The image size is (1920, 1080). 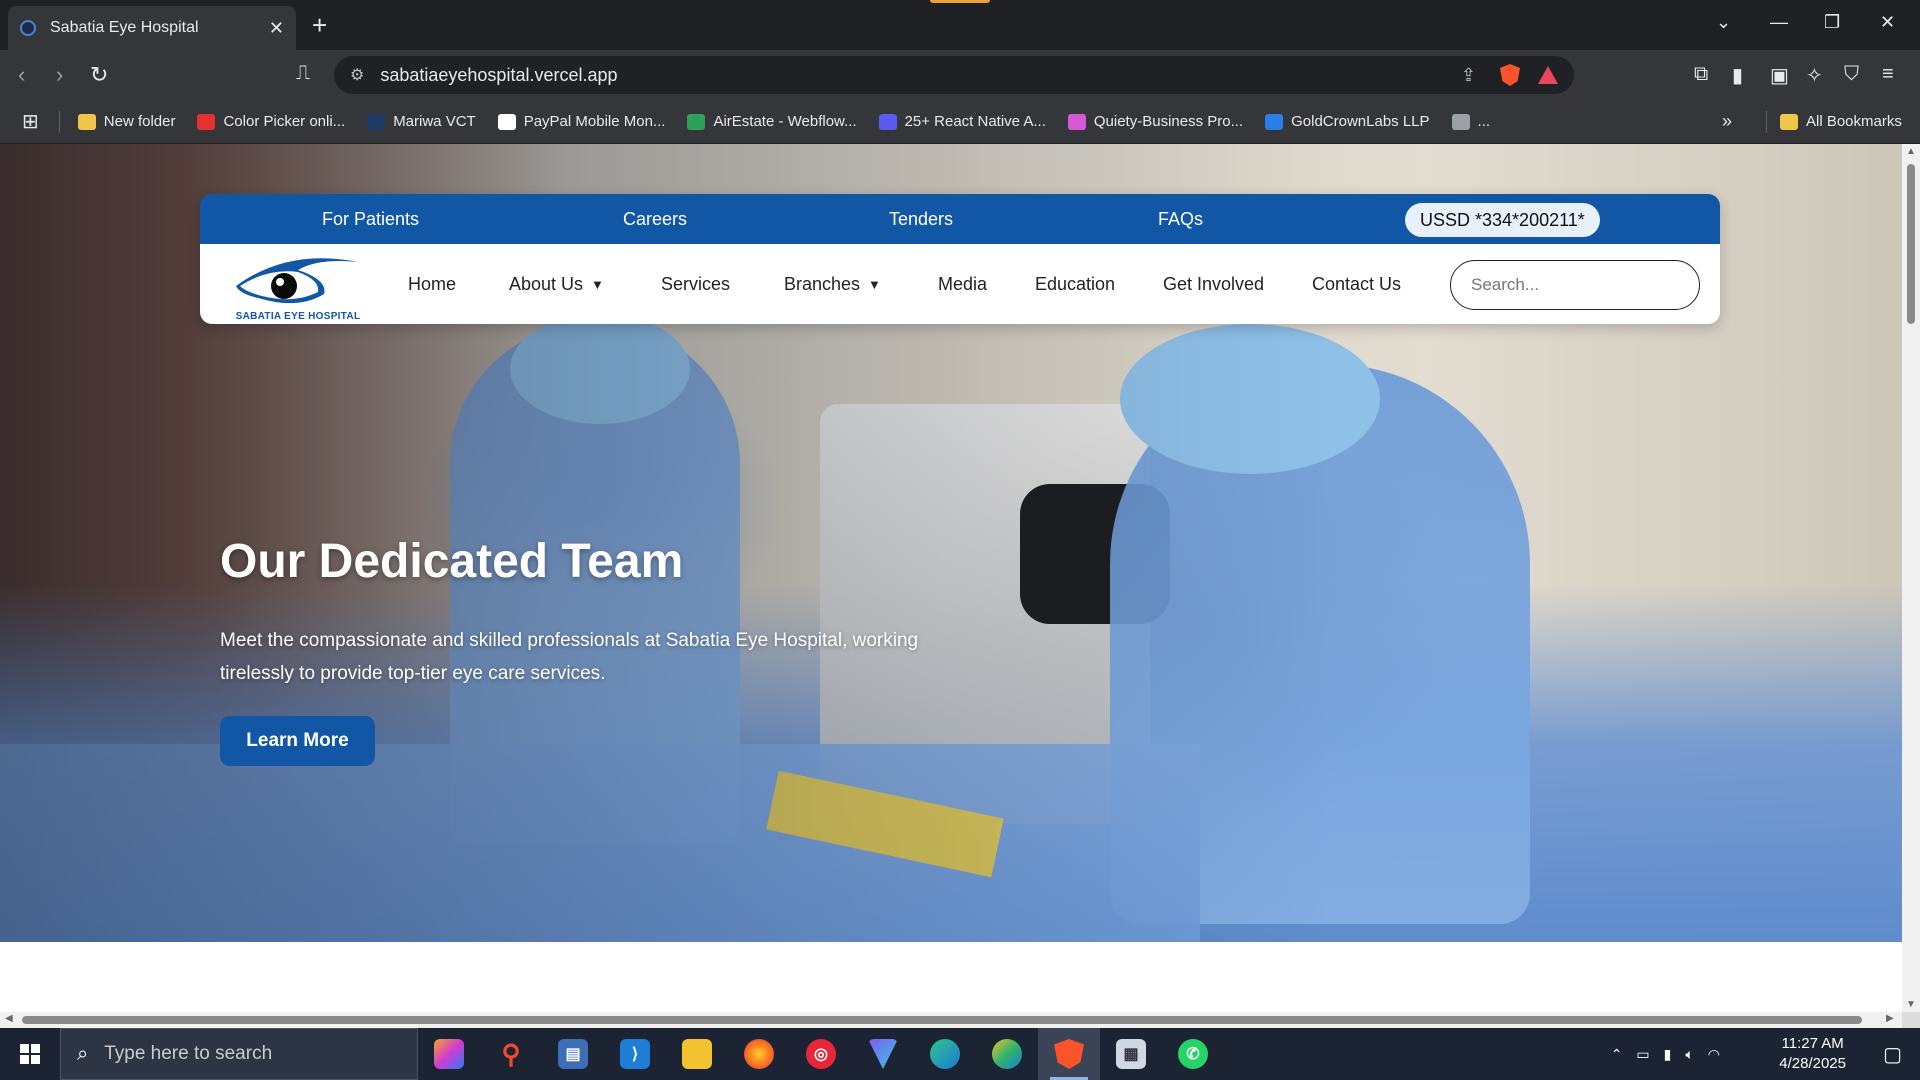 What do you see at coordinates (1668, 1054) in the screenshot?
I see `storage-icon: ▮` at bounding box center [1668, 1054].